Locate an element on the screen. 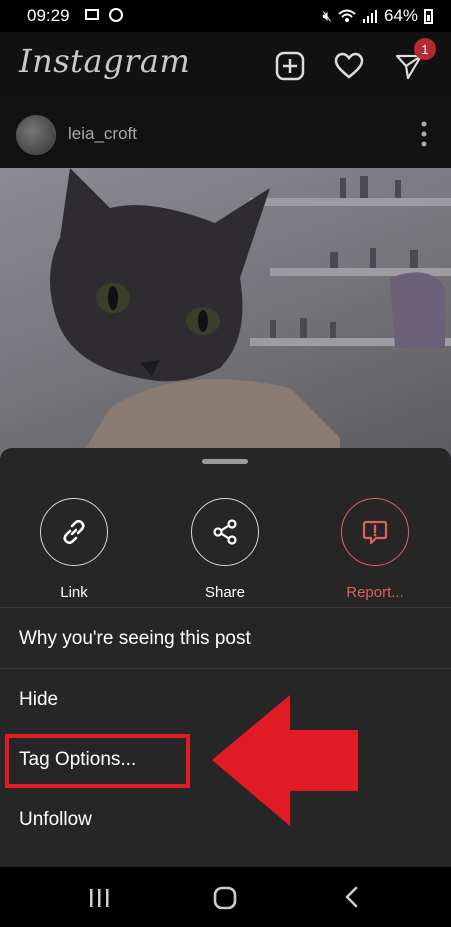 The width and height of the screenshot is (451, 927). home-icon is located at coordinates (225, 898).